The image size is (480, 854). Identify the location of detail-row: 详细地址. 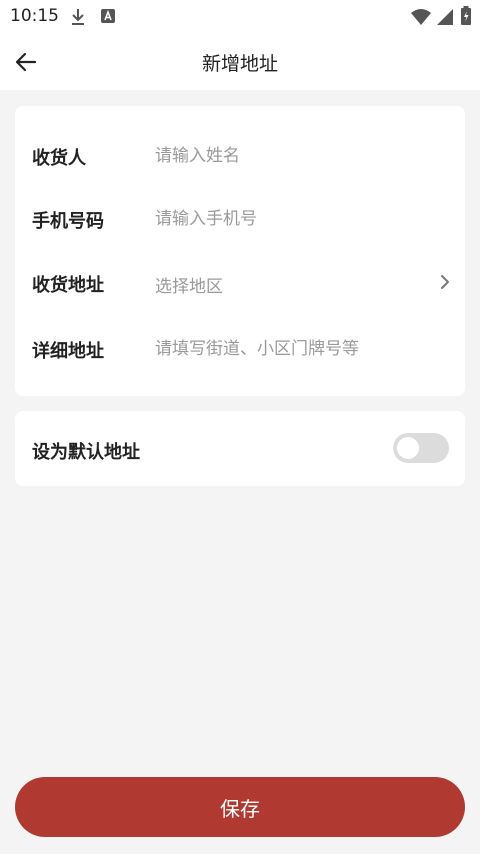
(240, 349).